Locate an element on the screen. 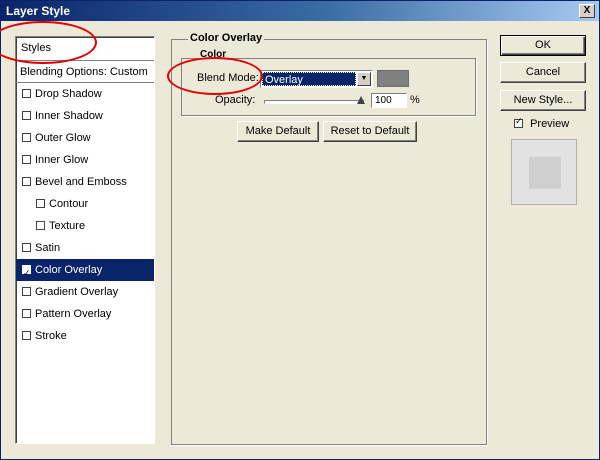  preview-checkbox: Preview is located at coordinates (542, 123).